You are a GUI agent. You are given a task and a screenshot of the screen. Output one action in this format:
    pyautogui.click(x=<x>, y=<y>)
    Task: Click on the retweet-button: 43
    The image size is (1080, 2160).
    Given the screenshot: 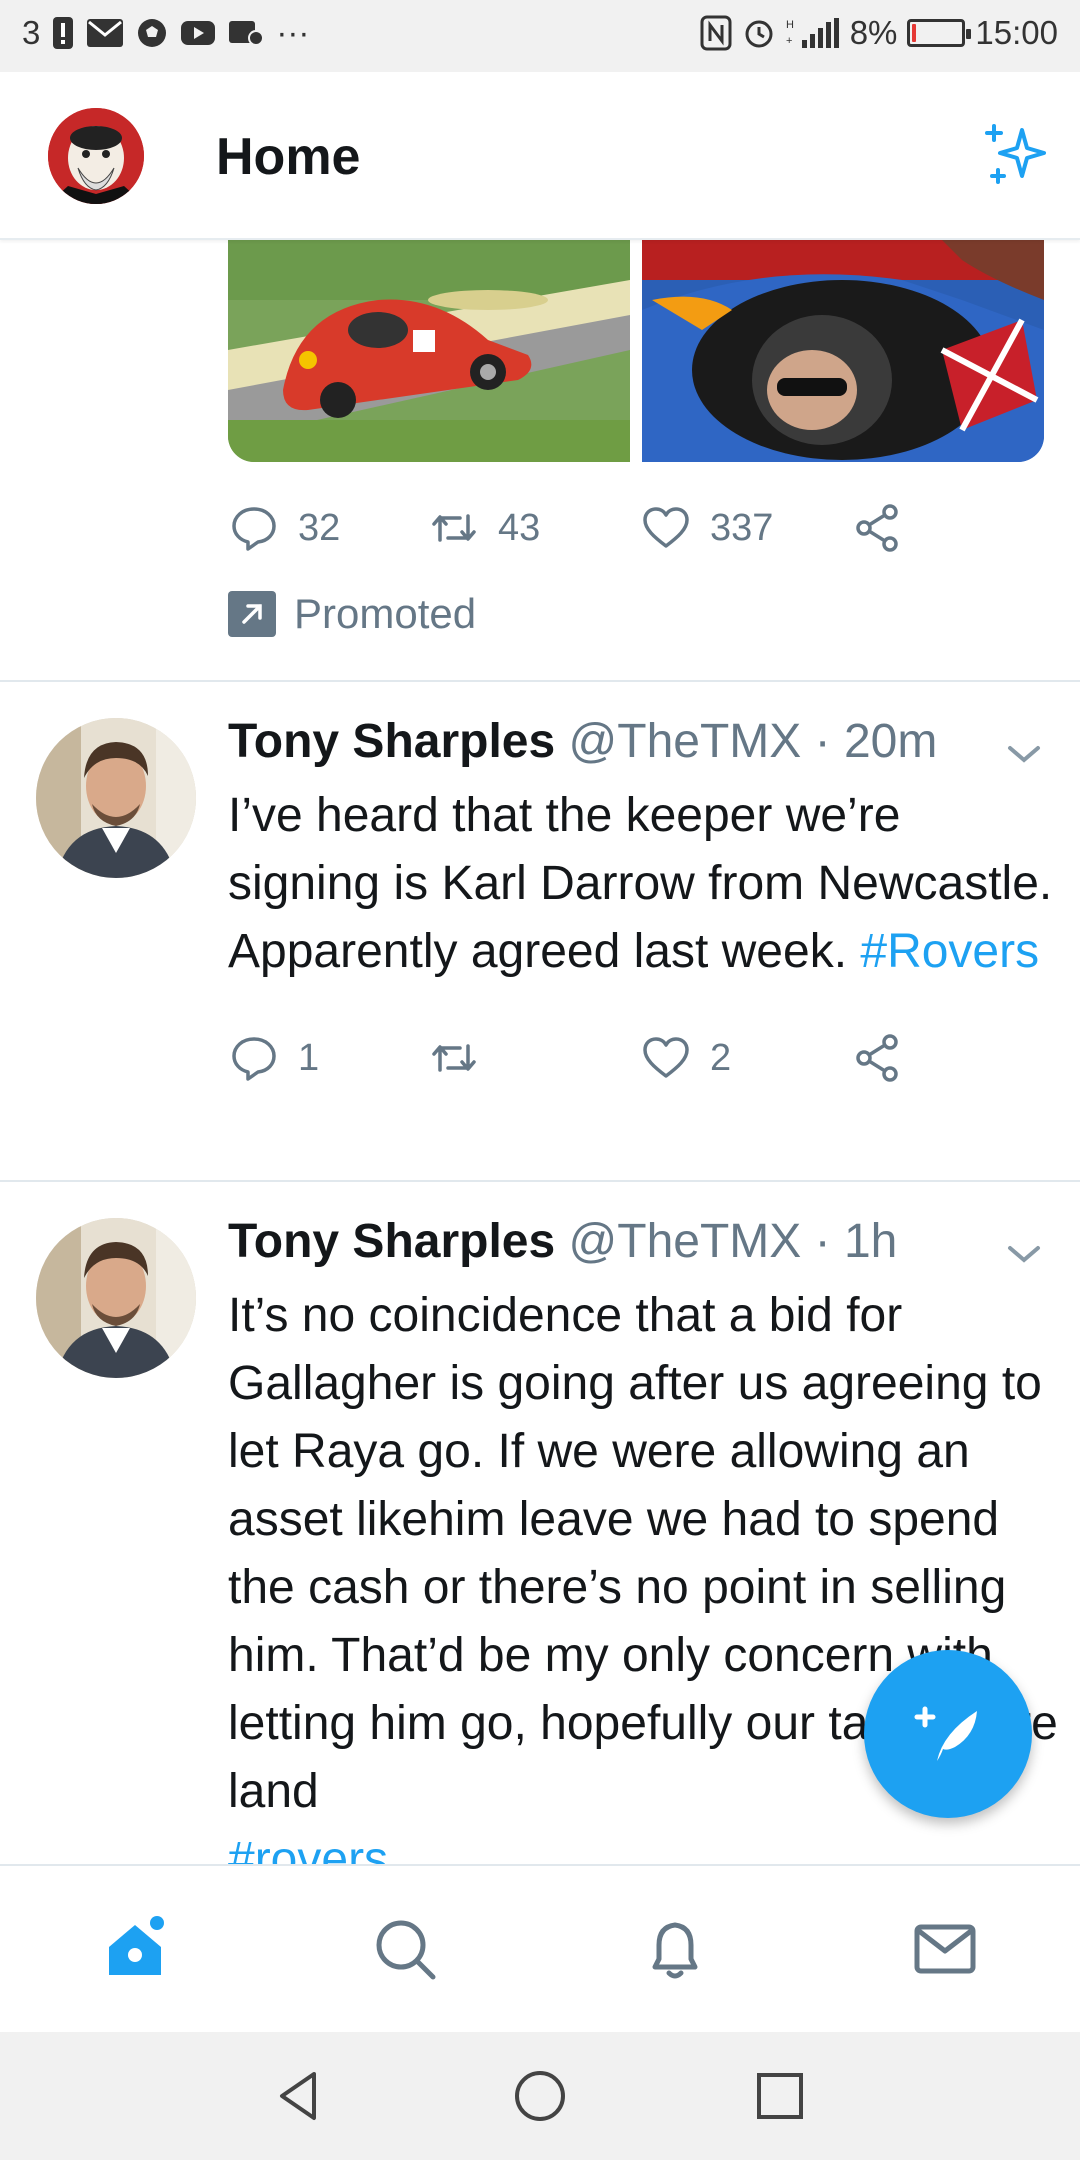 What is the action you would take?
    pyautogui.click(x=534, y=528)
    